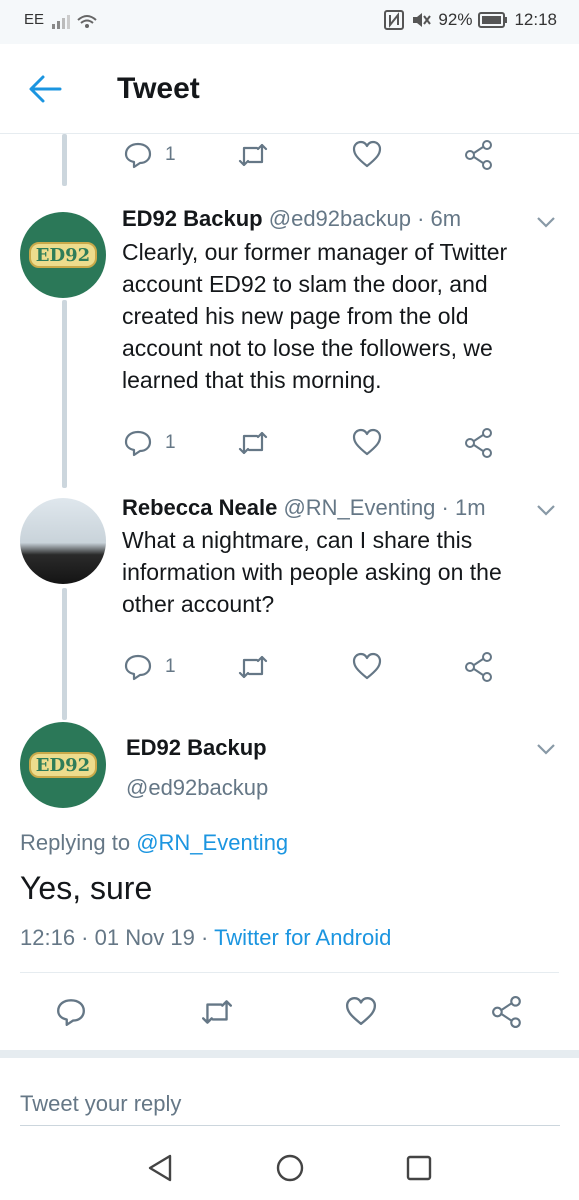 The height and width of the screenshot is (1200, 579). Describe the element at coordinates (199, 507) in the screenshot. I see `display-name: Rebecca Neale` at that location.